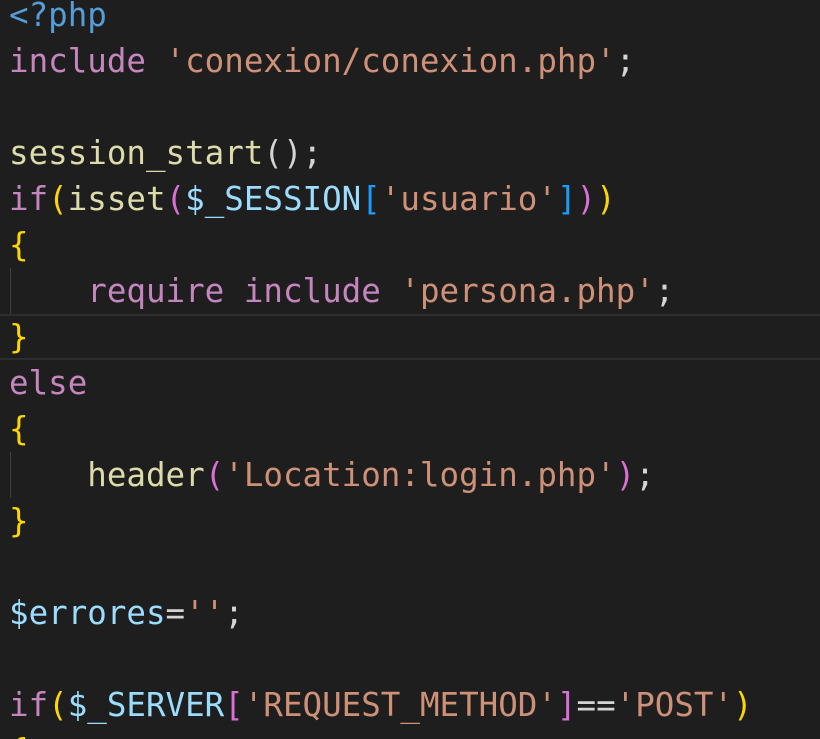  I want to click on code-line: else, so click(410, 383).